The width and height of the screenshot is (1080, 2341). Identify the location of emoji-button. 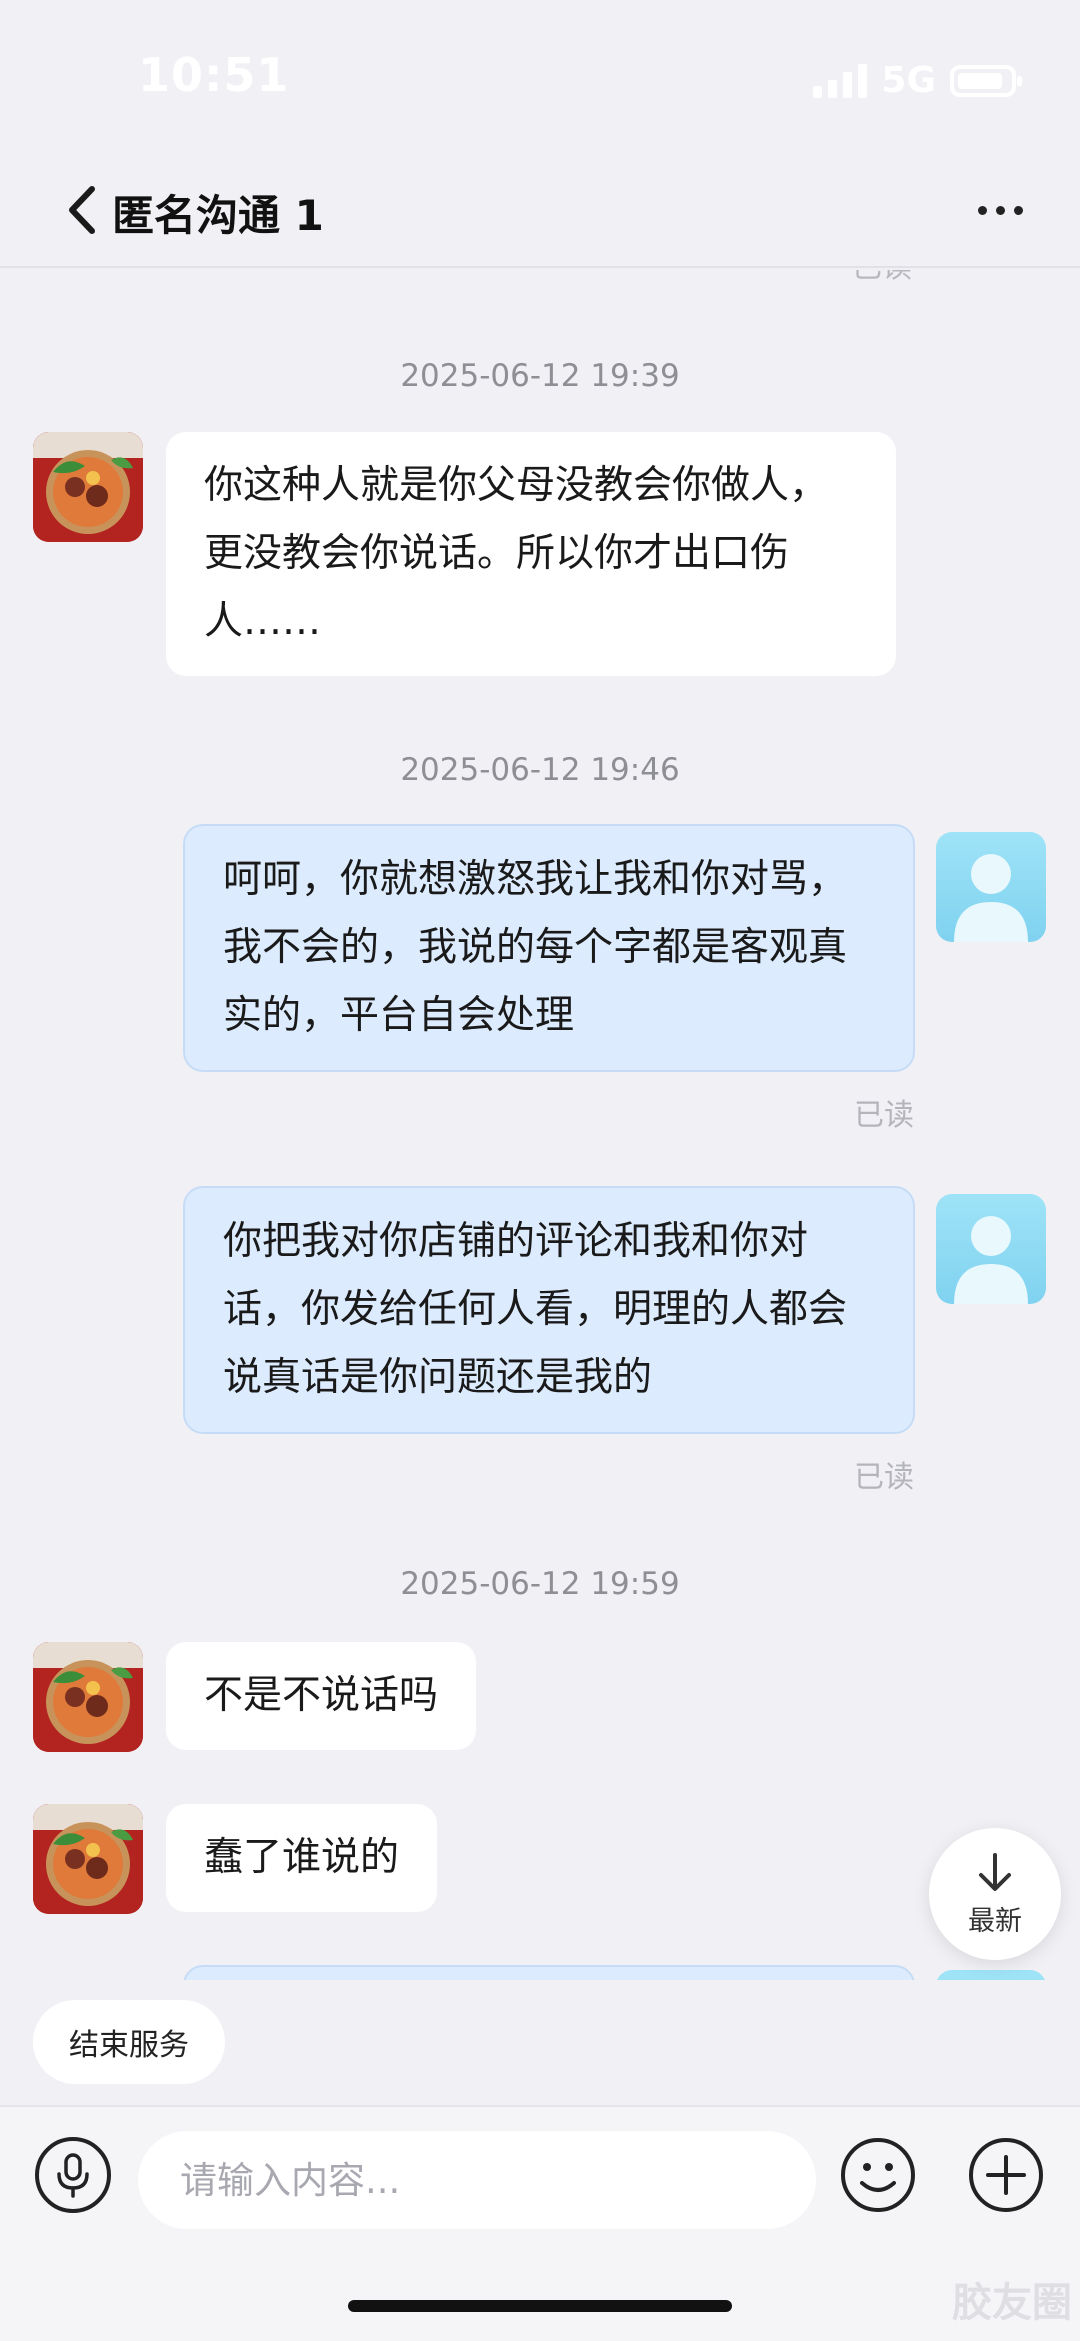
(878, 2175).